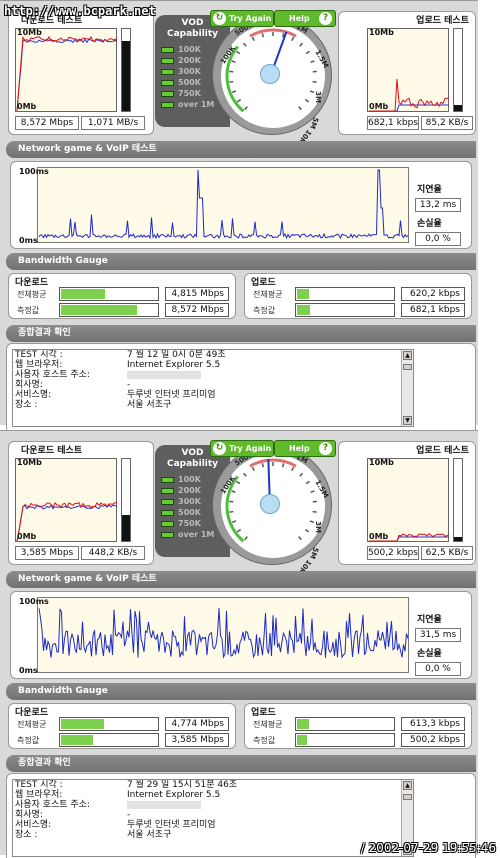 This screenshot has height=858, width=500. I want to click on download-chart, so click(67, 522).